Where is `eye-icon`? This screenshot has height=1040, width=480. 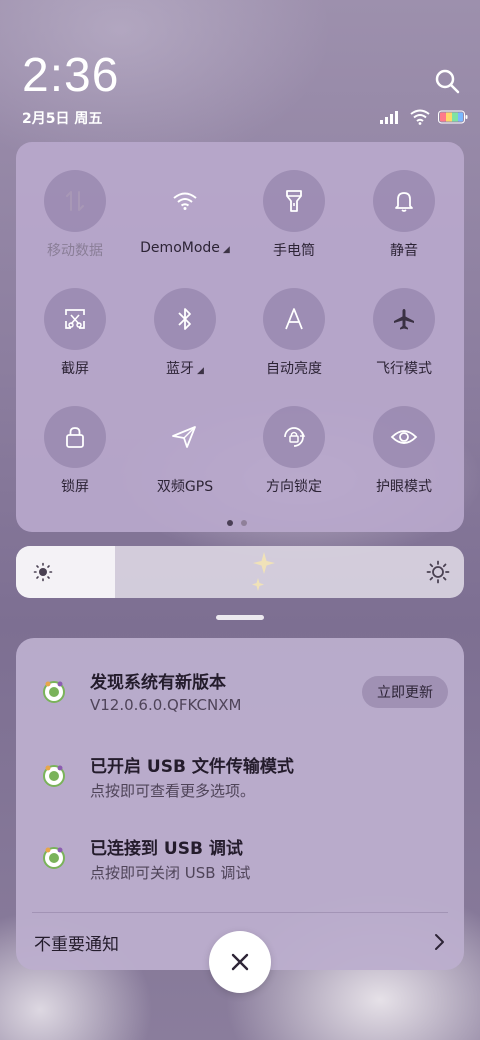
eye-icon is located at coordinates (404, 437).